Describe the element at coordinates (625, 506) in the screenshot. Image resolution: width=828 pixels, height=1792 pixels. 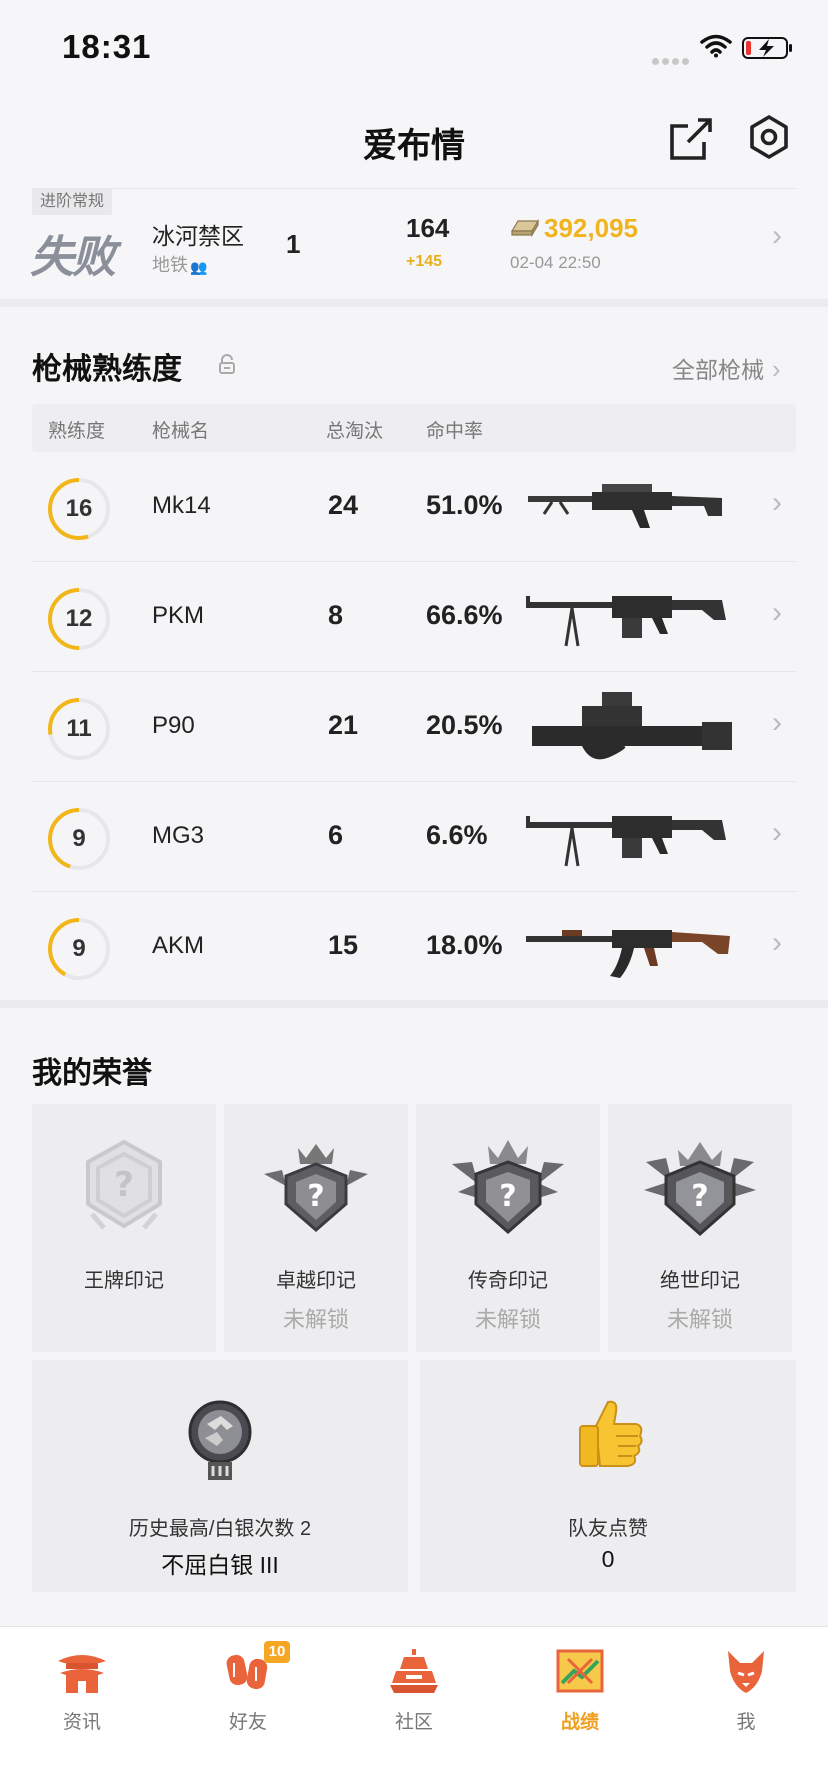
I see `marksman-rifle-icon` at that location.